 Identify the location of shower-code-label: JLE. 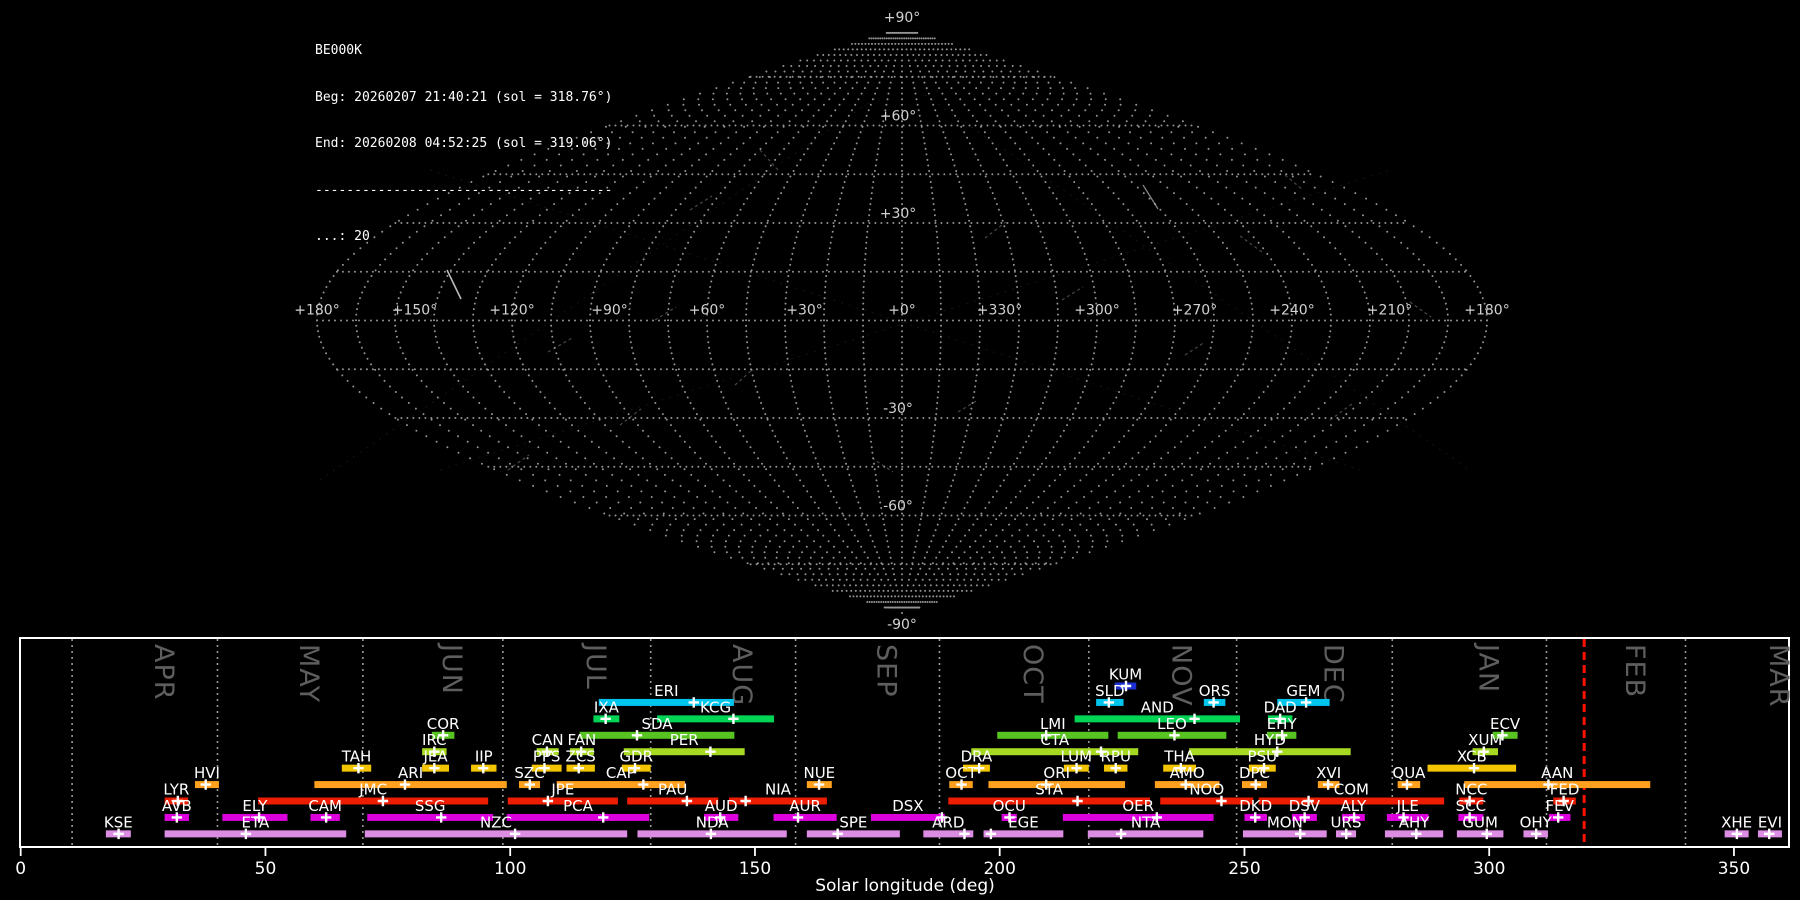
(1407, 806).